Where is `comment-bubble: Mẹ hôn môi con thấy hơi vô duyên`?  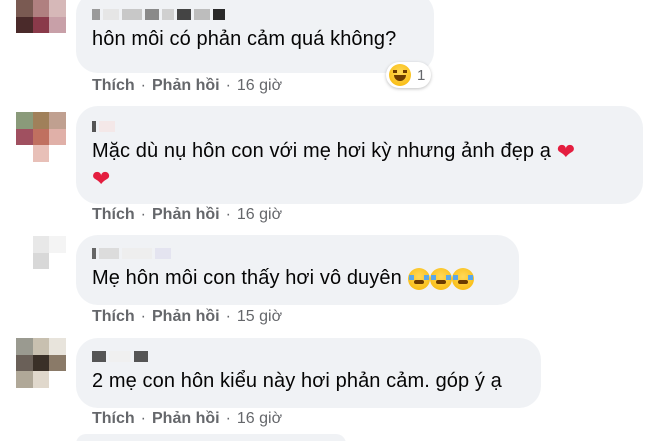 comment-bubble: Mẹ hôn môi con thấy hơi vô duyên is located at coordinates (297, 270).